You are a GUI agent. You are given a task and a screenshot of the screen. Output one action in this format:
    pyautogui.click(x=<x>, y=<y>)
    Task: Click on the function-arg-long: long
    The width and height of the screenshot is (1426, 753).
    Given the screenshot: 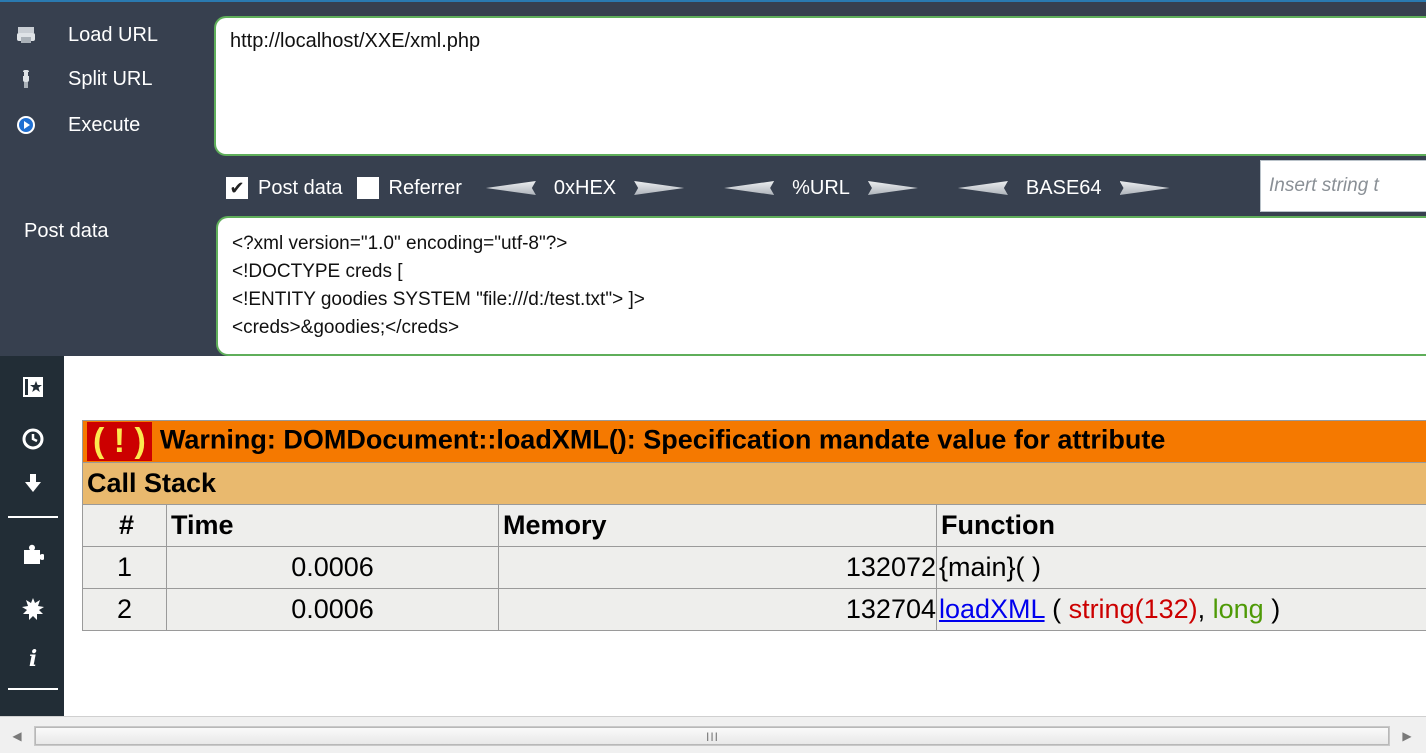 What is the action you would take?
    pyautogui.click(x=1238, y=609)
    